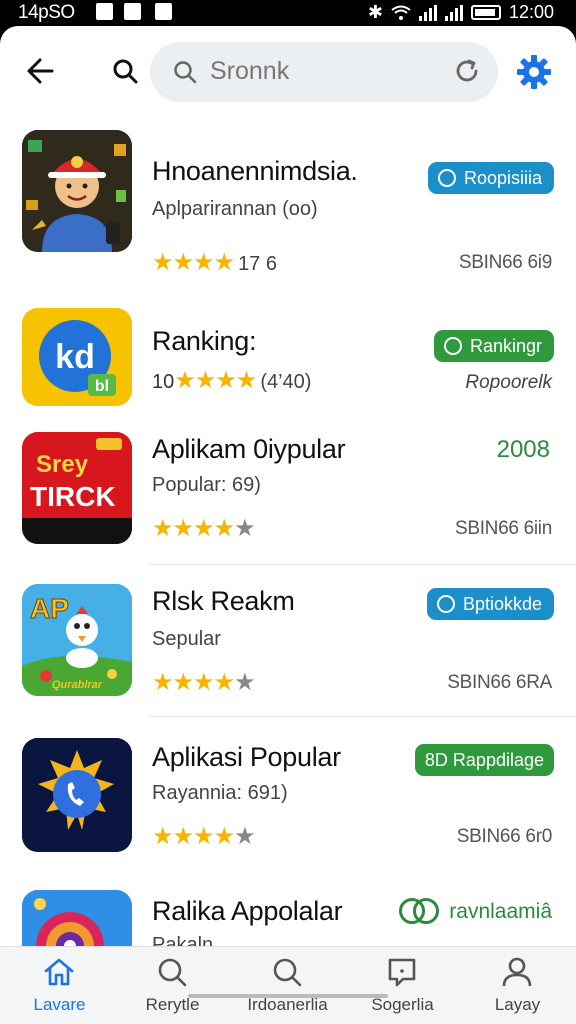 The image size is (576, 1024). What do you see at coordinates (249, 449) in the screenshot?
I see `app-name: Aplikam 0iypular` at bounding box center [249, 449].